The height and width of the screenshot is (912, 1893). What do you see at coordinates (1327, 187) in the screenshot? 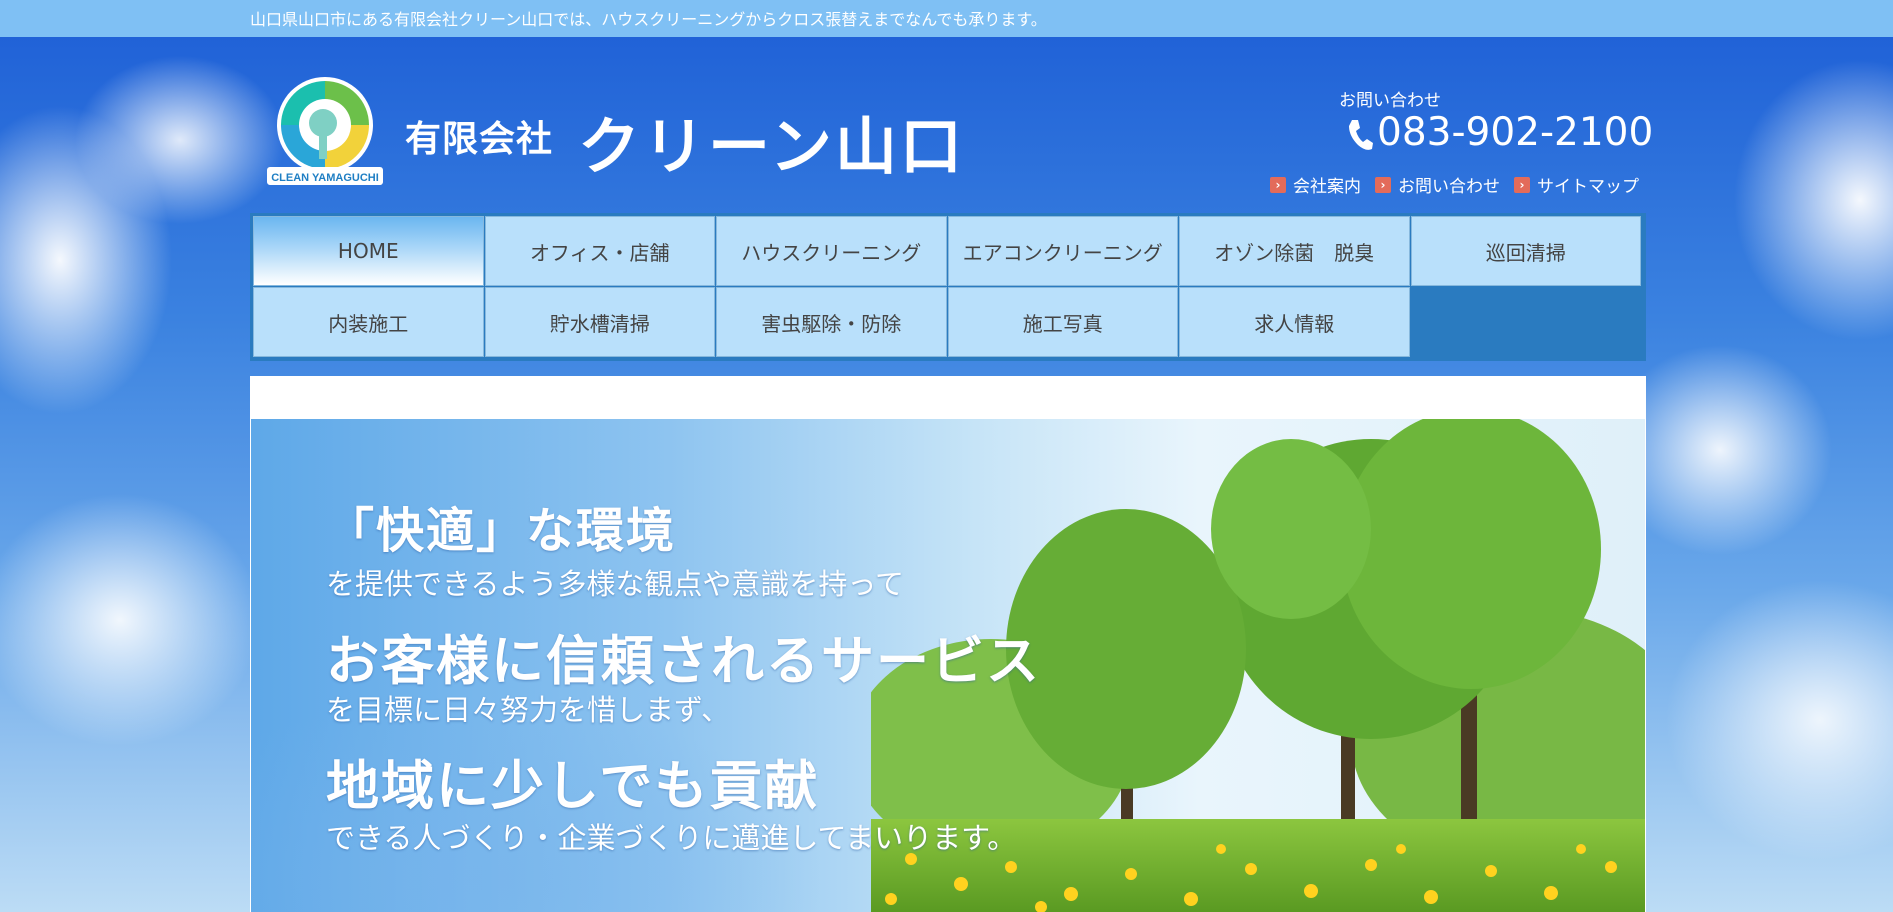
I see `link-label: 会社案内` at bounding box center [1327, 187].